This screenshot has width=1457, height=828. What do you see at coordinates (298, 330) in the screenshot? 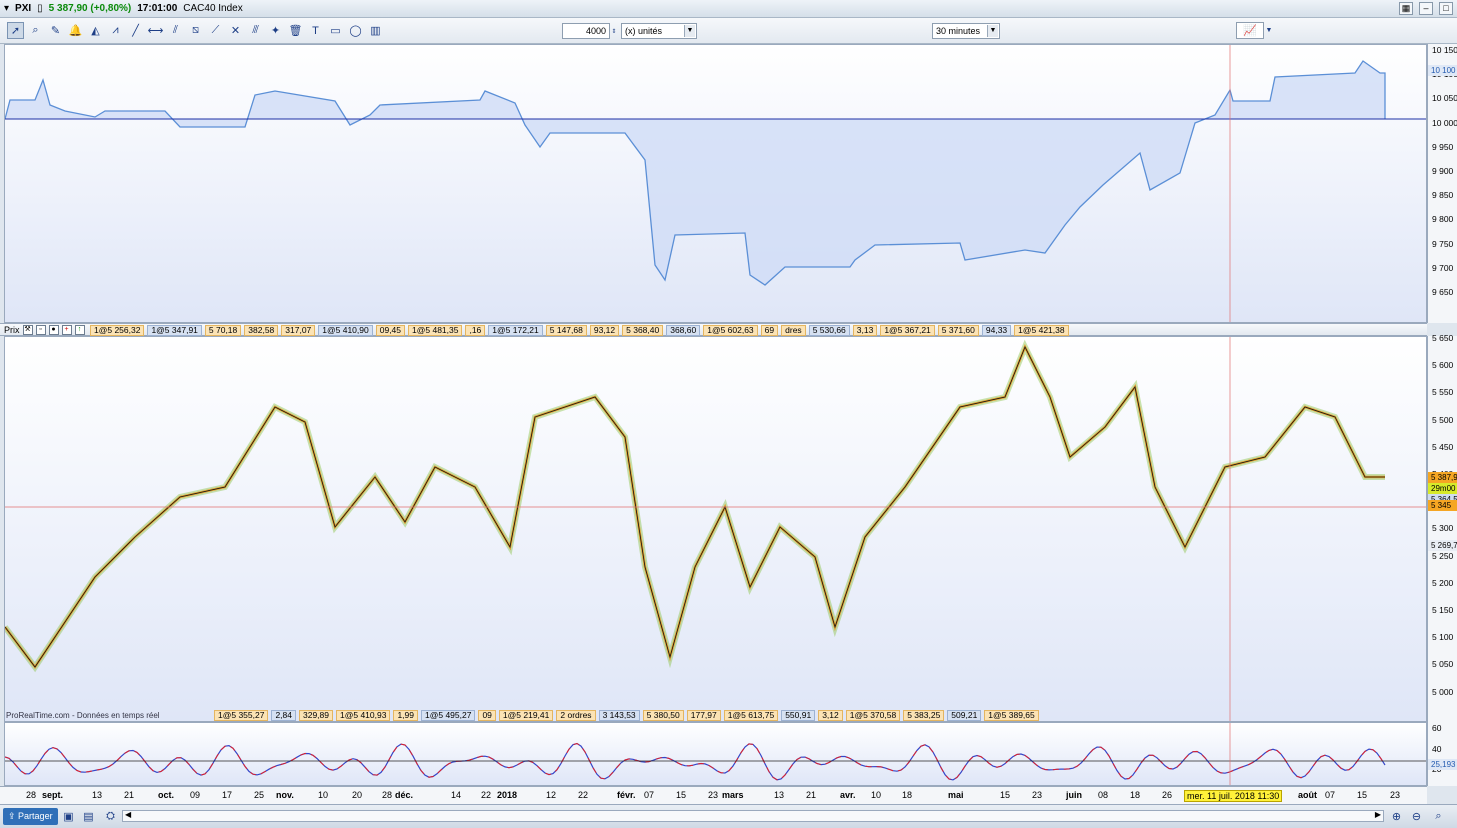
I see `order-label: 317,07` at bounding box center [298, 330].